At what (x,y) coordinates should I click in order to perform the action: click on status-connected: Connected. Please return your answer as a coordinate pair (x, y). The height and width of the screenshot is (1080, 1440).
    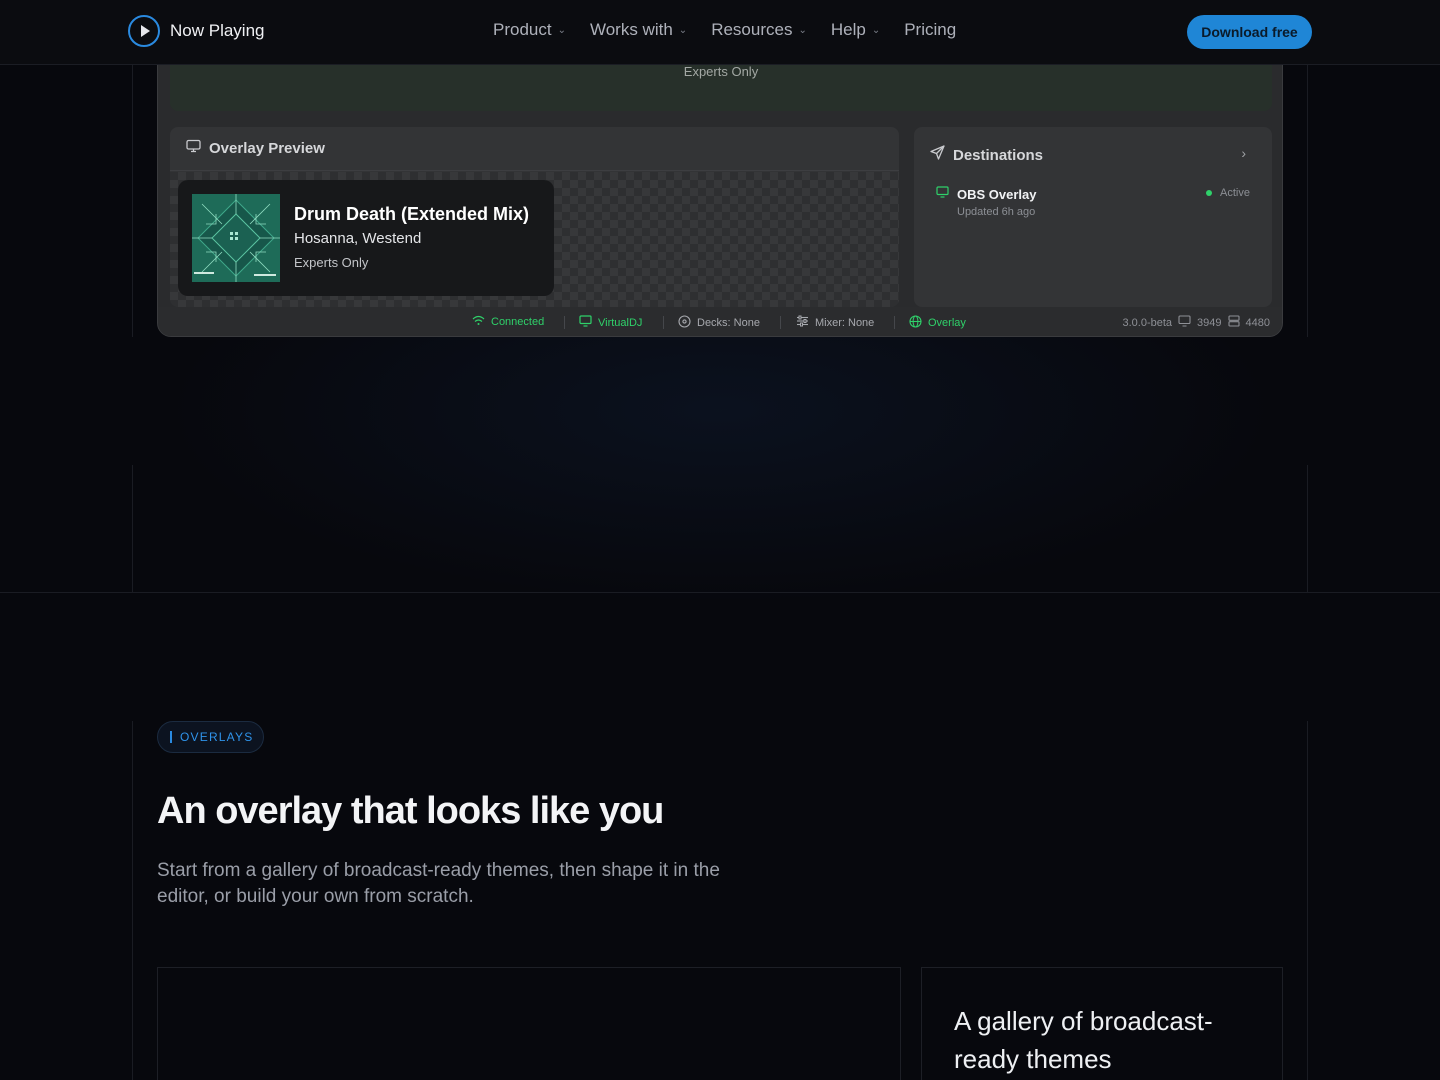
    Looking at the image, I should click on (508, 322).